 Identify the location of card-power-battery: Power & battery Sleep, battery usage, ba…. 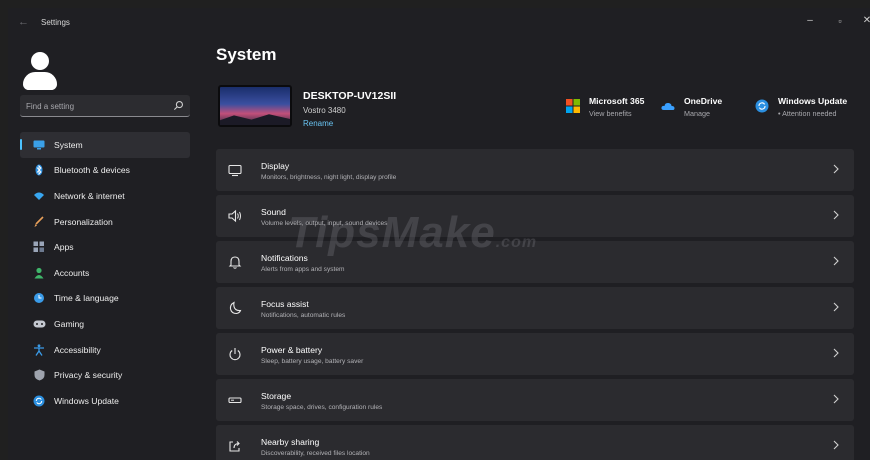
(535, 354).